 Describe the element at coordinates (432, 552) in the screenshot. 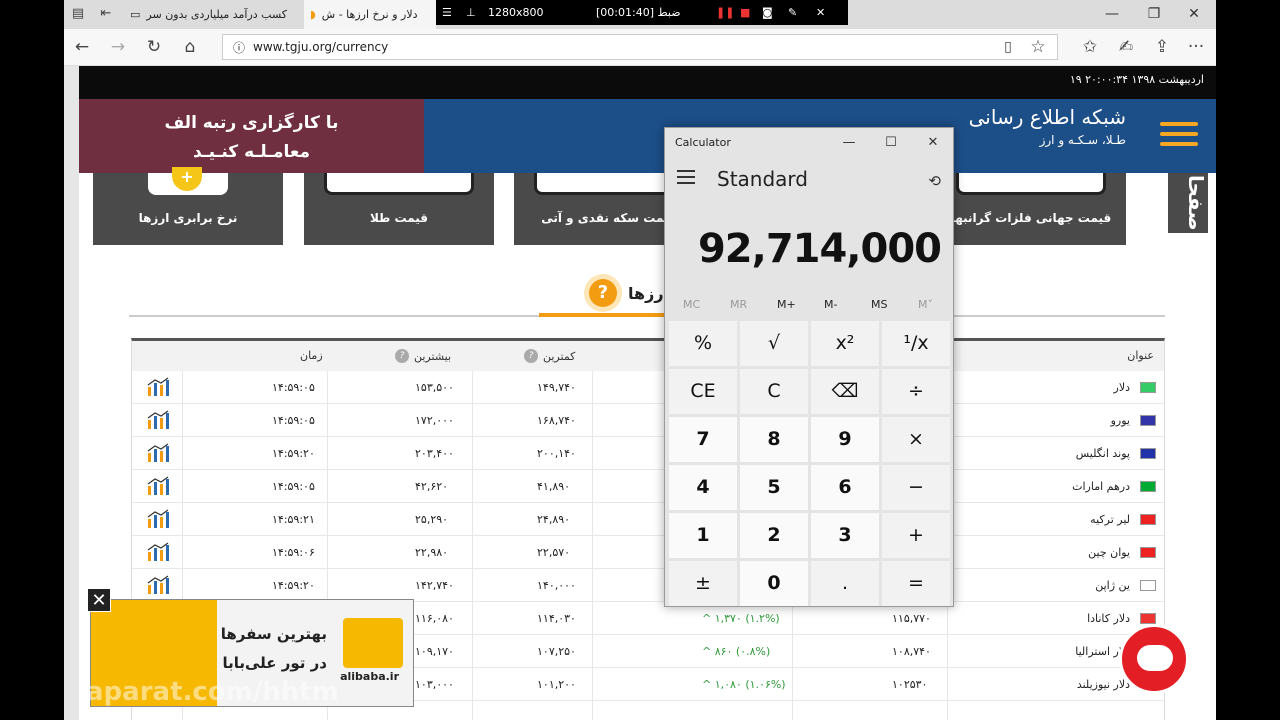

I see `cell-high: ۲۲,۹۸۰` at that location.